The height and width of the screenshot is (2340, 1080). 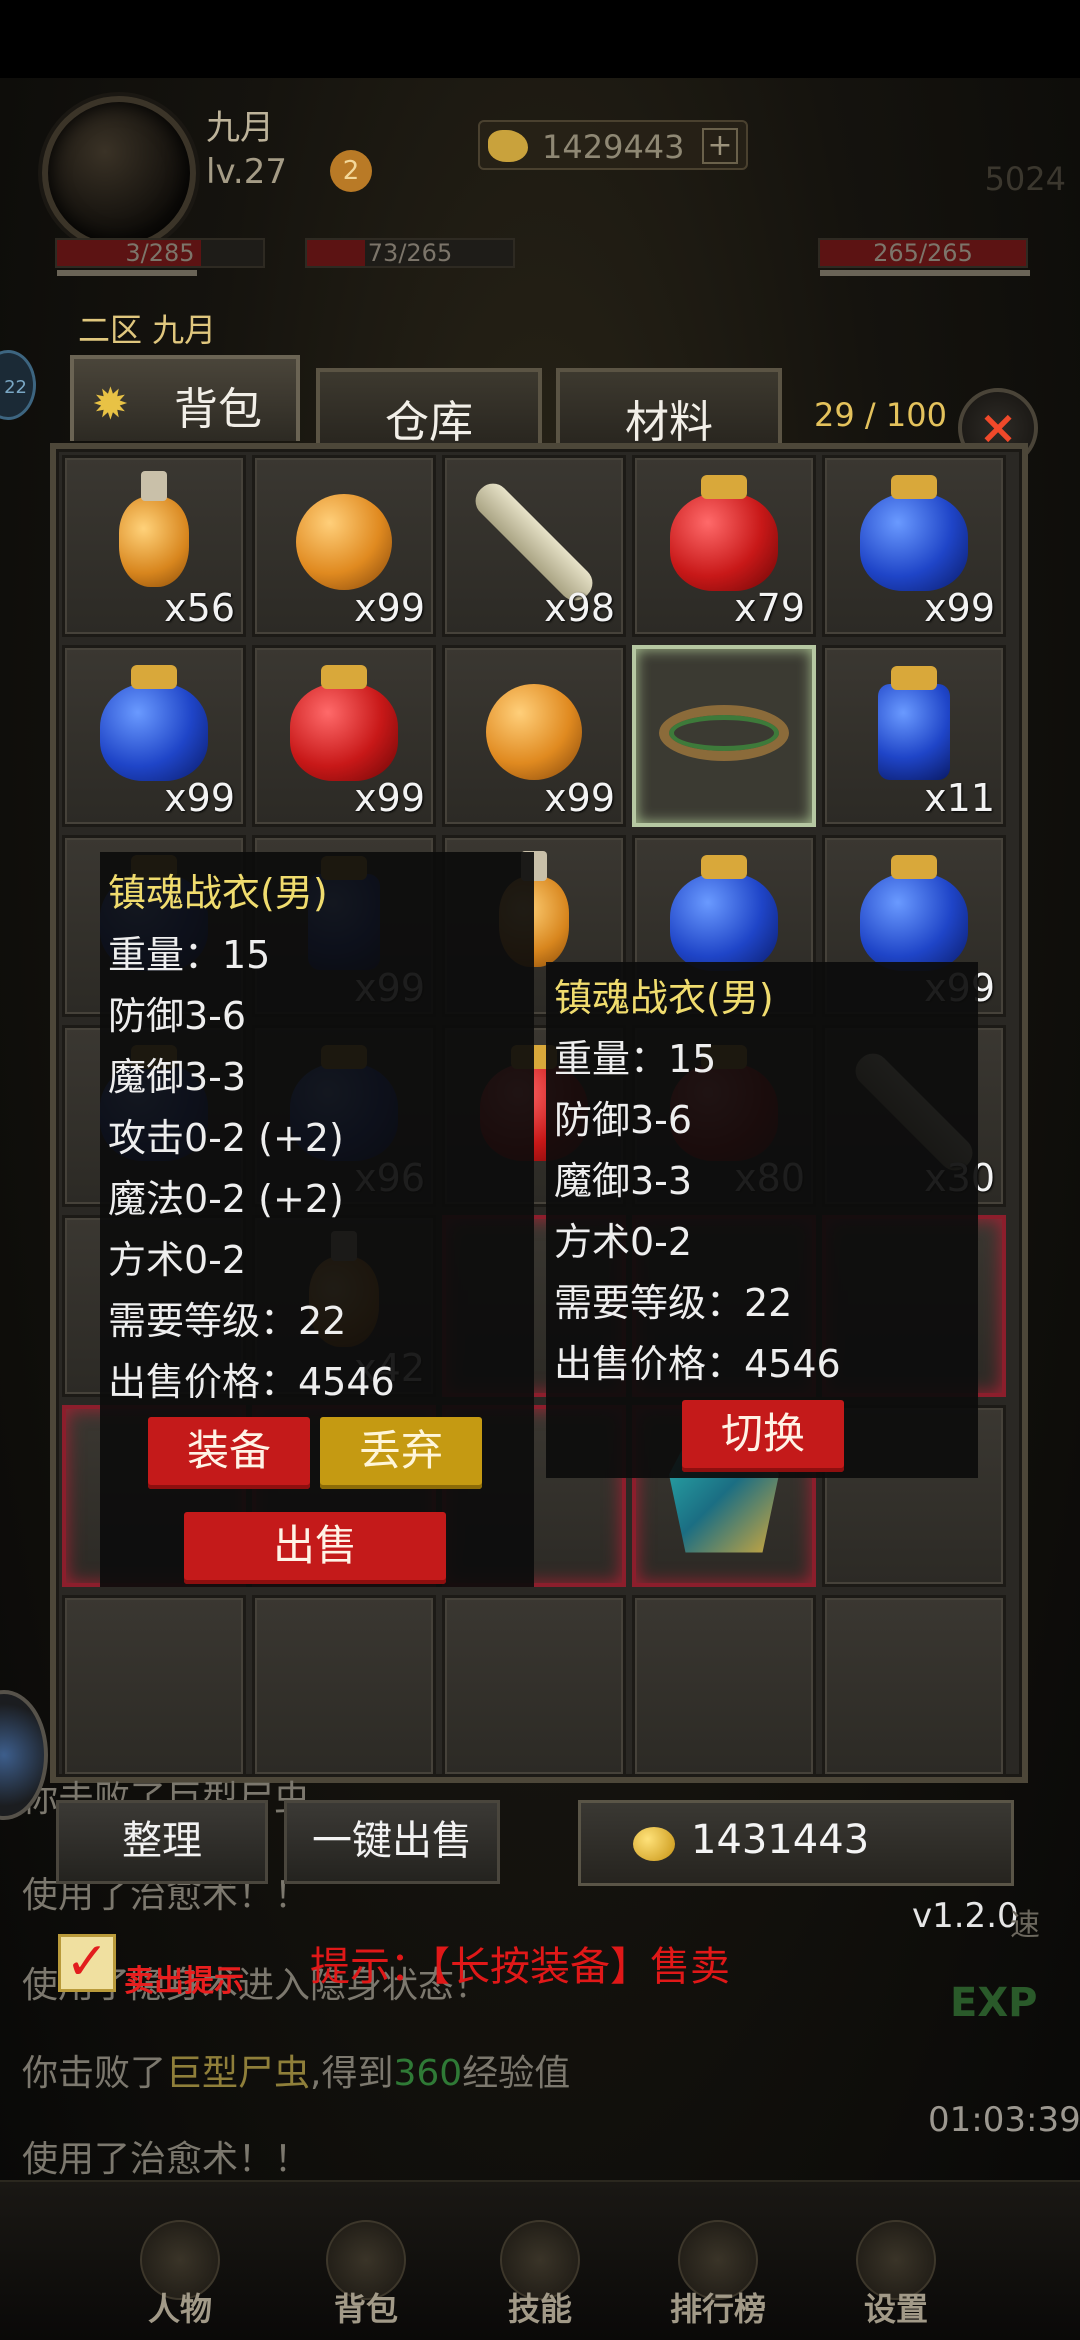 I want to click on discard-button: 丢弃, so click(x=401, y=1453).